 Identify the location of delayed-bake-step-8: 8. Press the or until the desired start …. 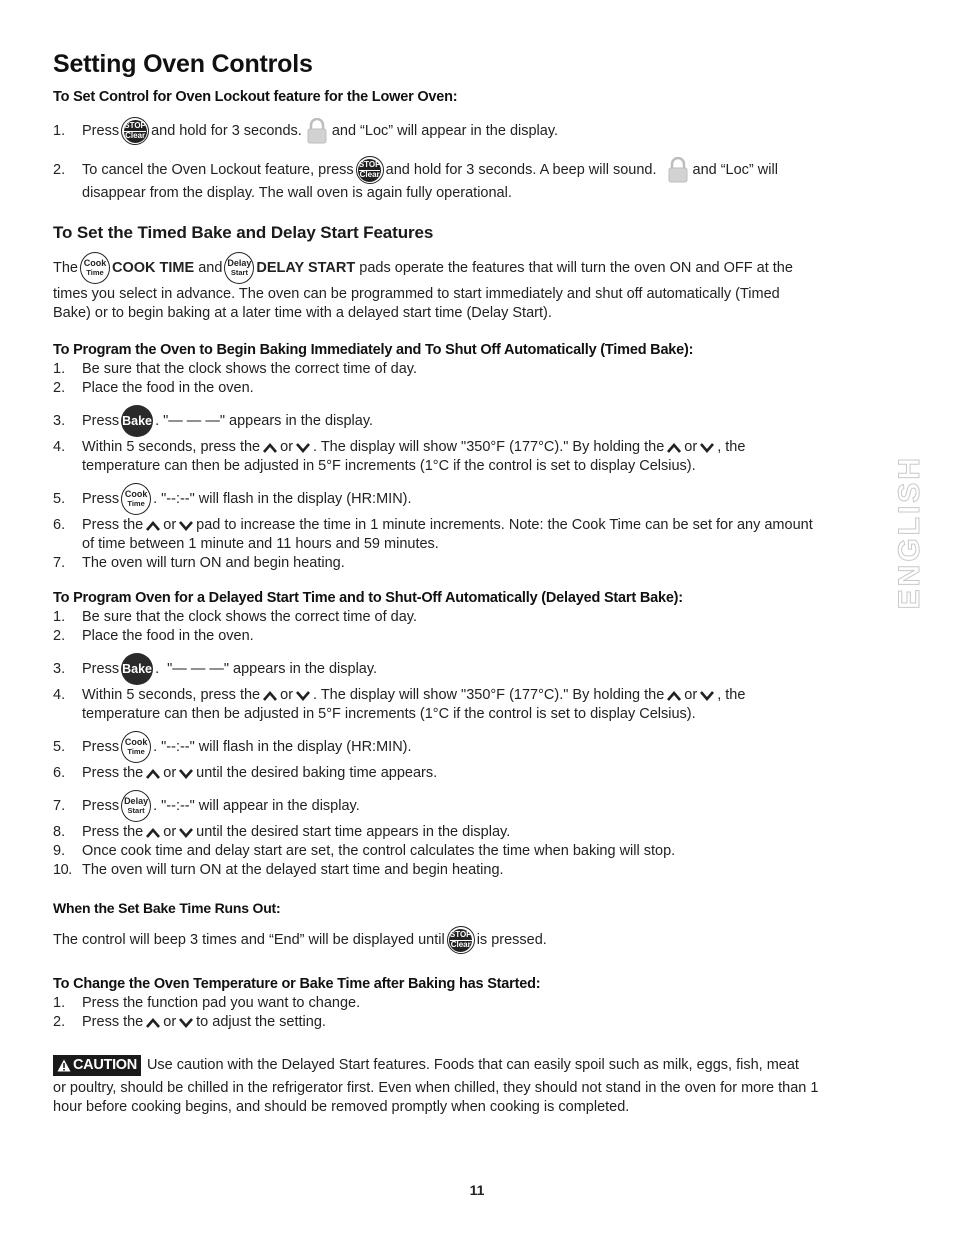
(281, 832).